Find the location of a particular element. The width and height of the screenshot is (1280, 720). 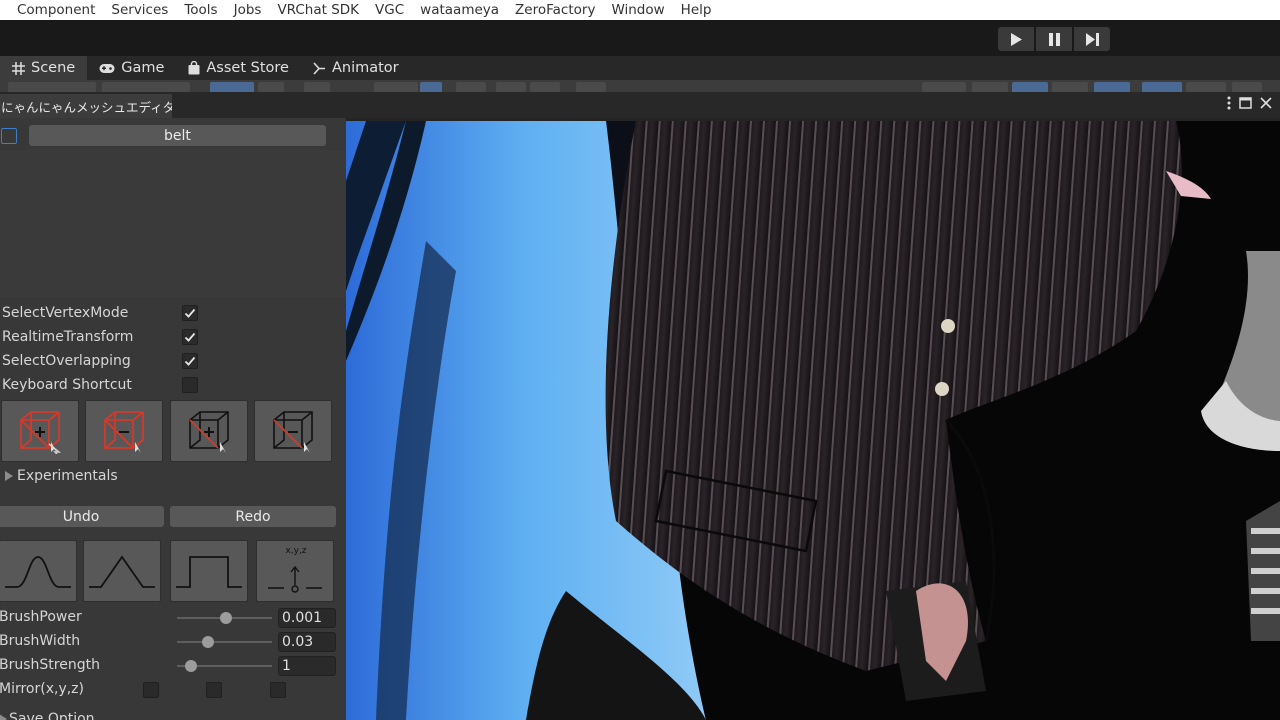

mirror-x-checkbox is located at coordinates (151, 690).